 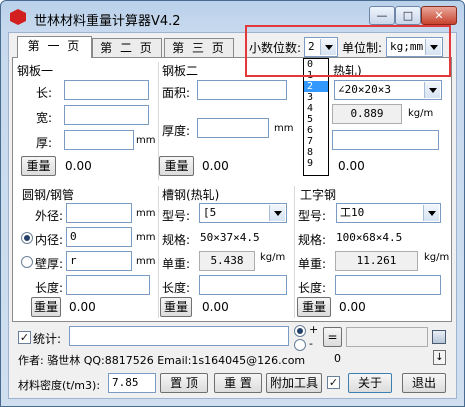 I want to click on pipe-unit-mm: mm, so click(x=146, y=213).